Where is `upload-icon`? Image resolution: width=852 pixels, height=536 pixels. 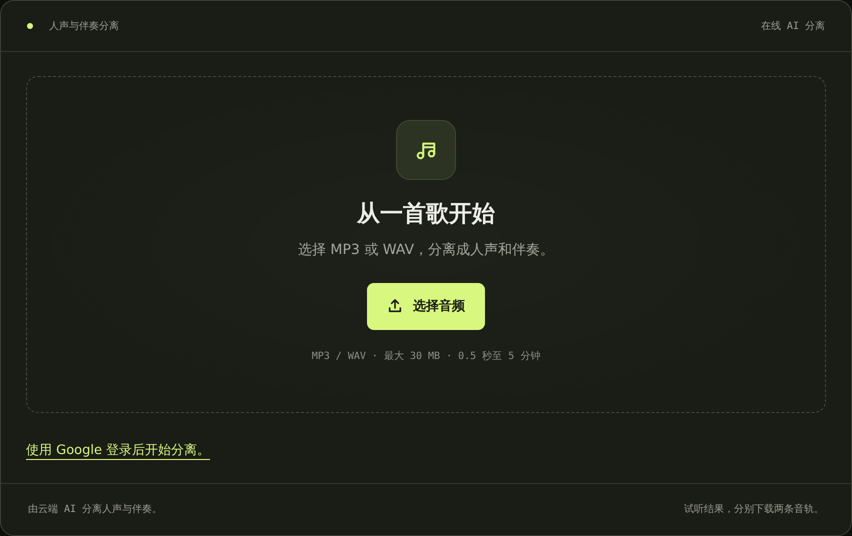 upload-icon is located at coordinates (395, 306).